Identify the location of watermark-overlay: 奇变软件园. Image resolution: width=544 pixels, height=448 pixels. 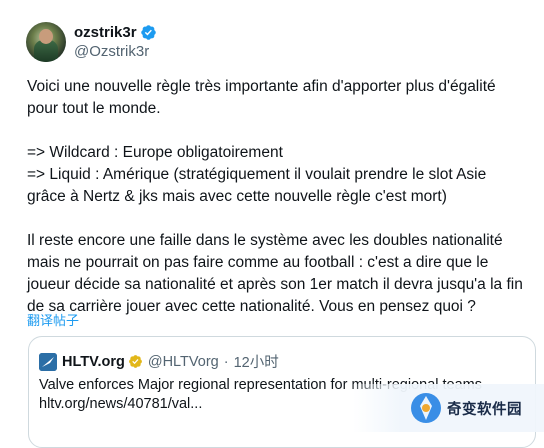
(448, 408).